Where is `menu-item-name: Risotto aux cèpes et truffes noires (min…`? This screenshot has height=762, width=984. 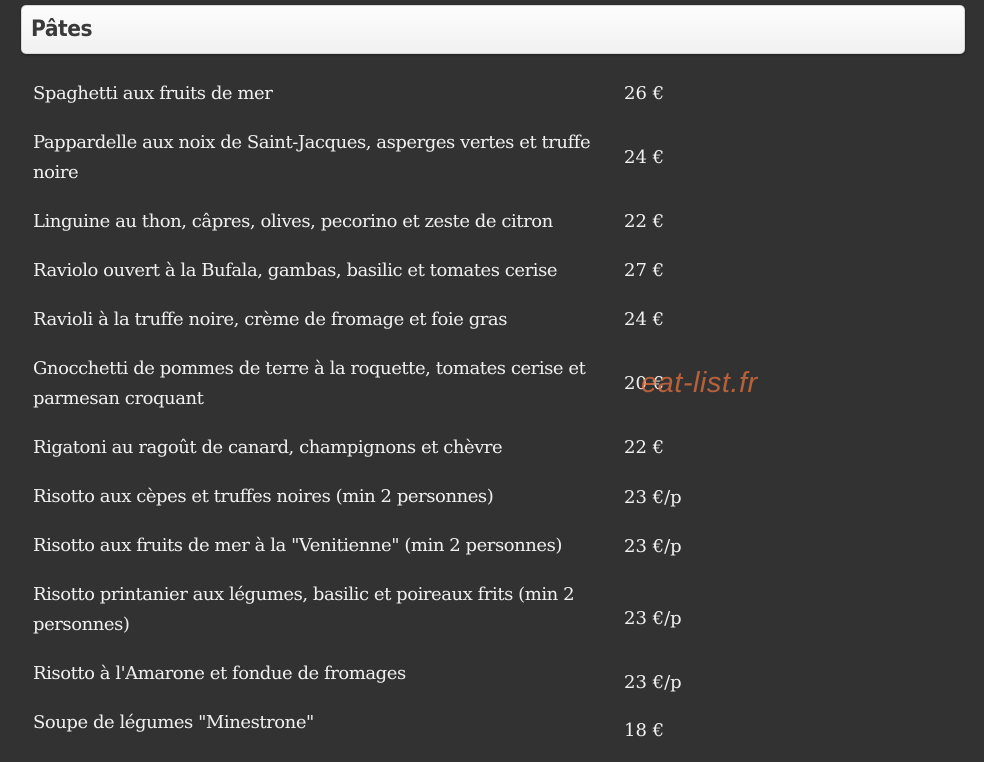
menu-item-name: Risotto aux cèpes et truffes noires (min… is located at coordinates (263, 496).